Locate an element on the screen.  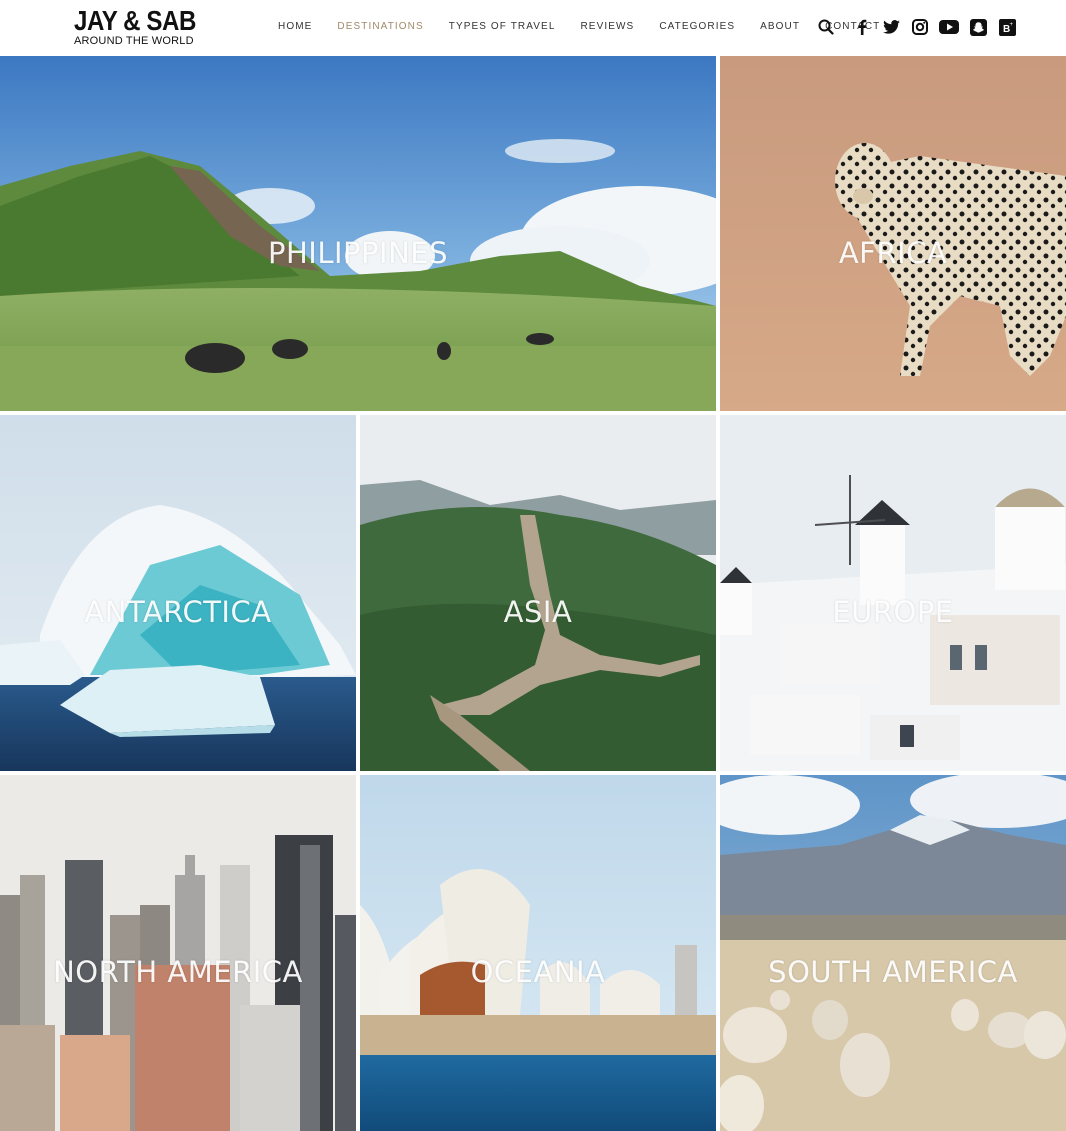
destination-tile-antarctica: ANTARCTICA is located at coordinates (178, 593).